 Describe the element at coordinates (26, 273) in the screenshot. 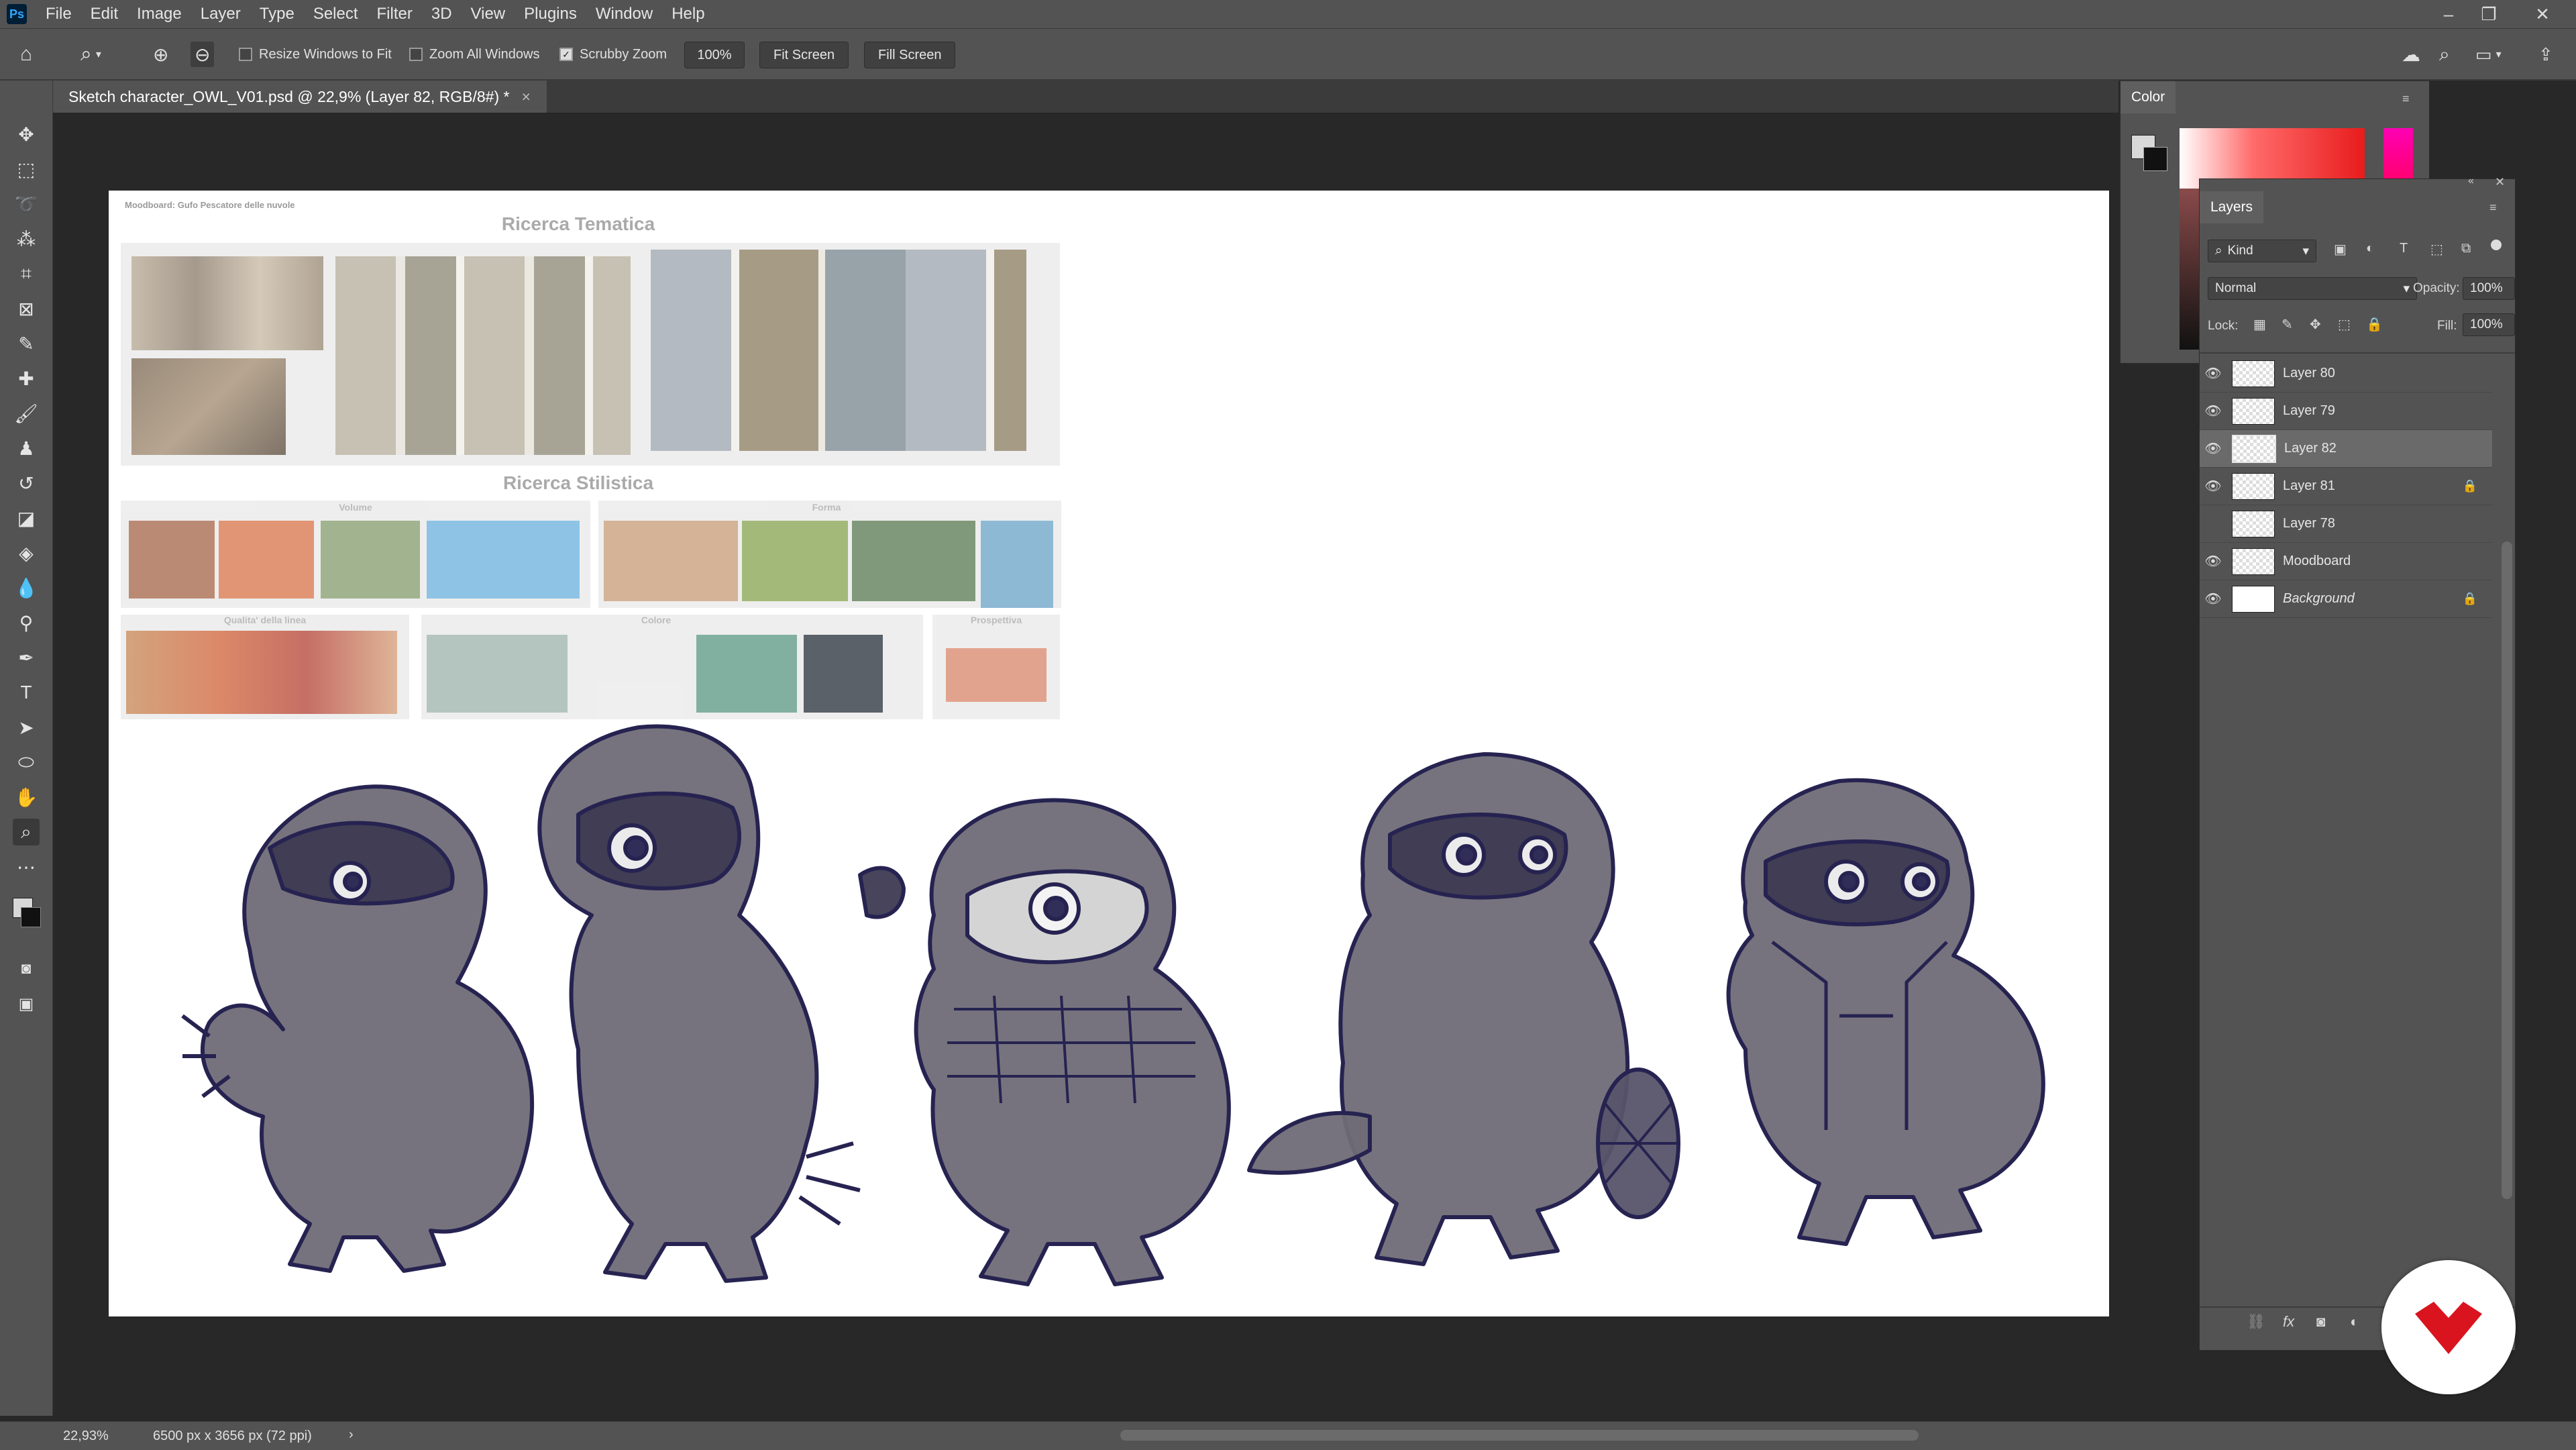

I see `crop-tool-icon: ⌗` at that location.